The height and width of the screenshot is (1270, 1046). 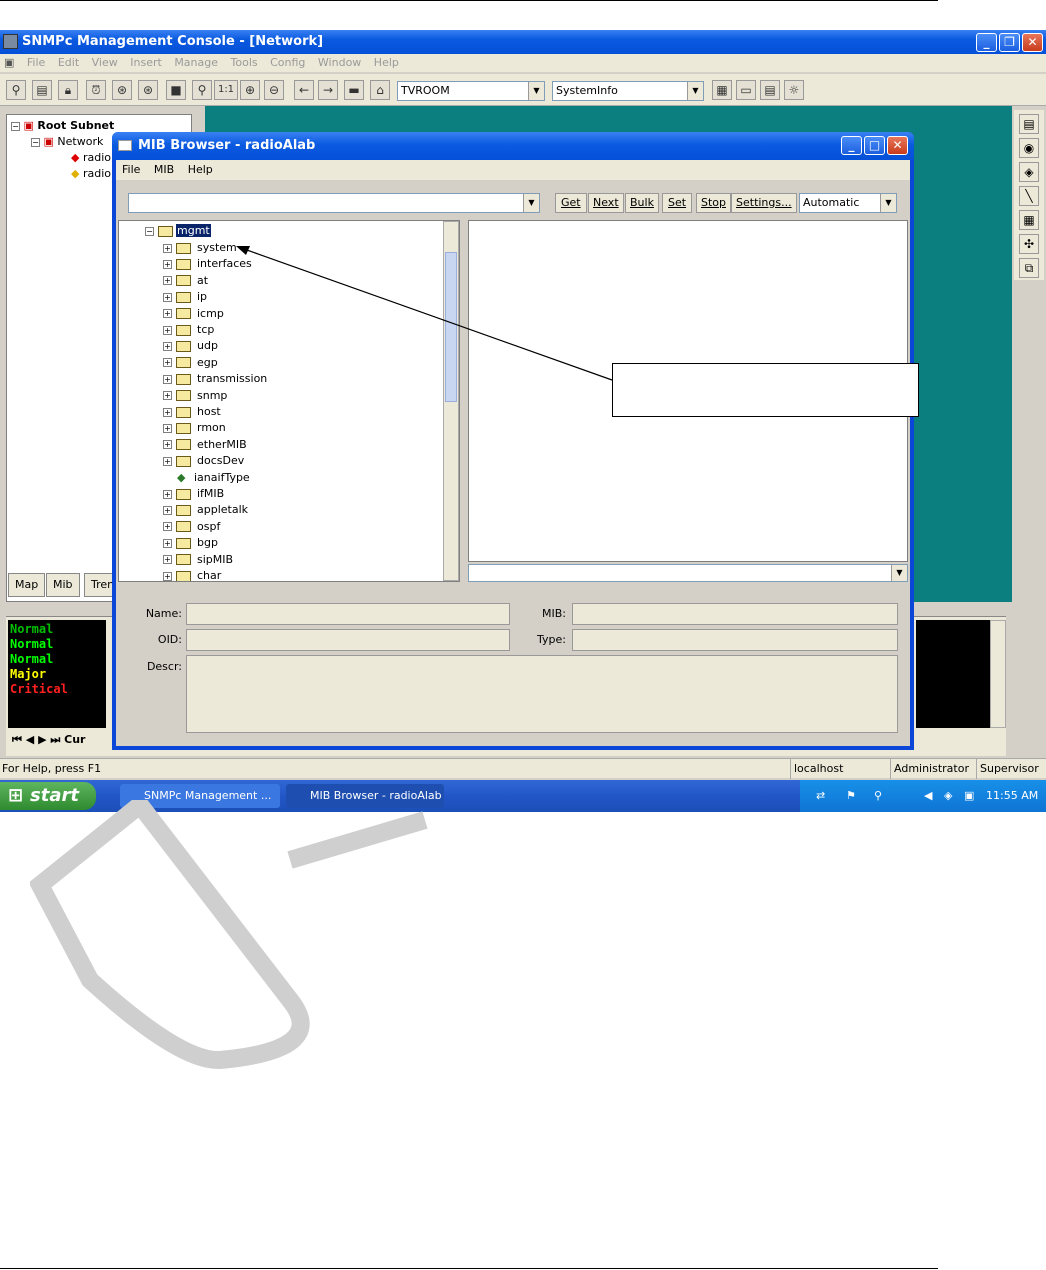 I want to click on annotation-arrow, so click(x=424, y=313).